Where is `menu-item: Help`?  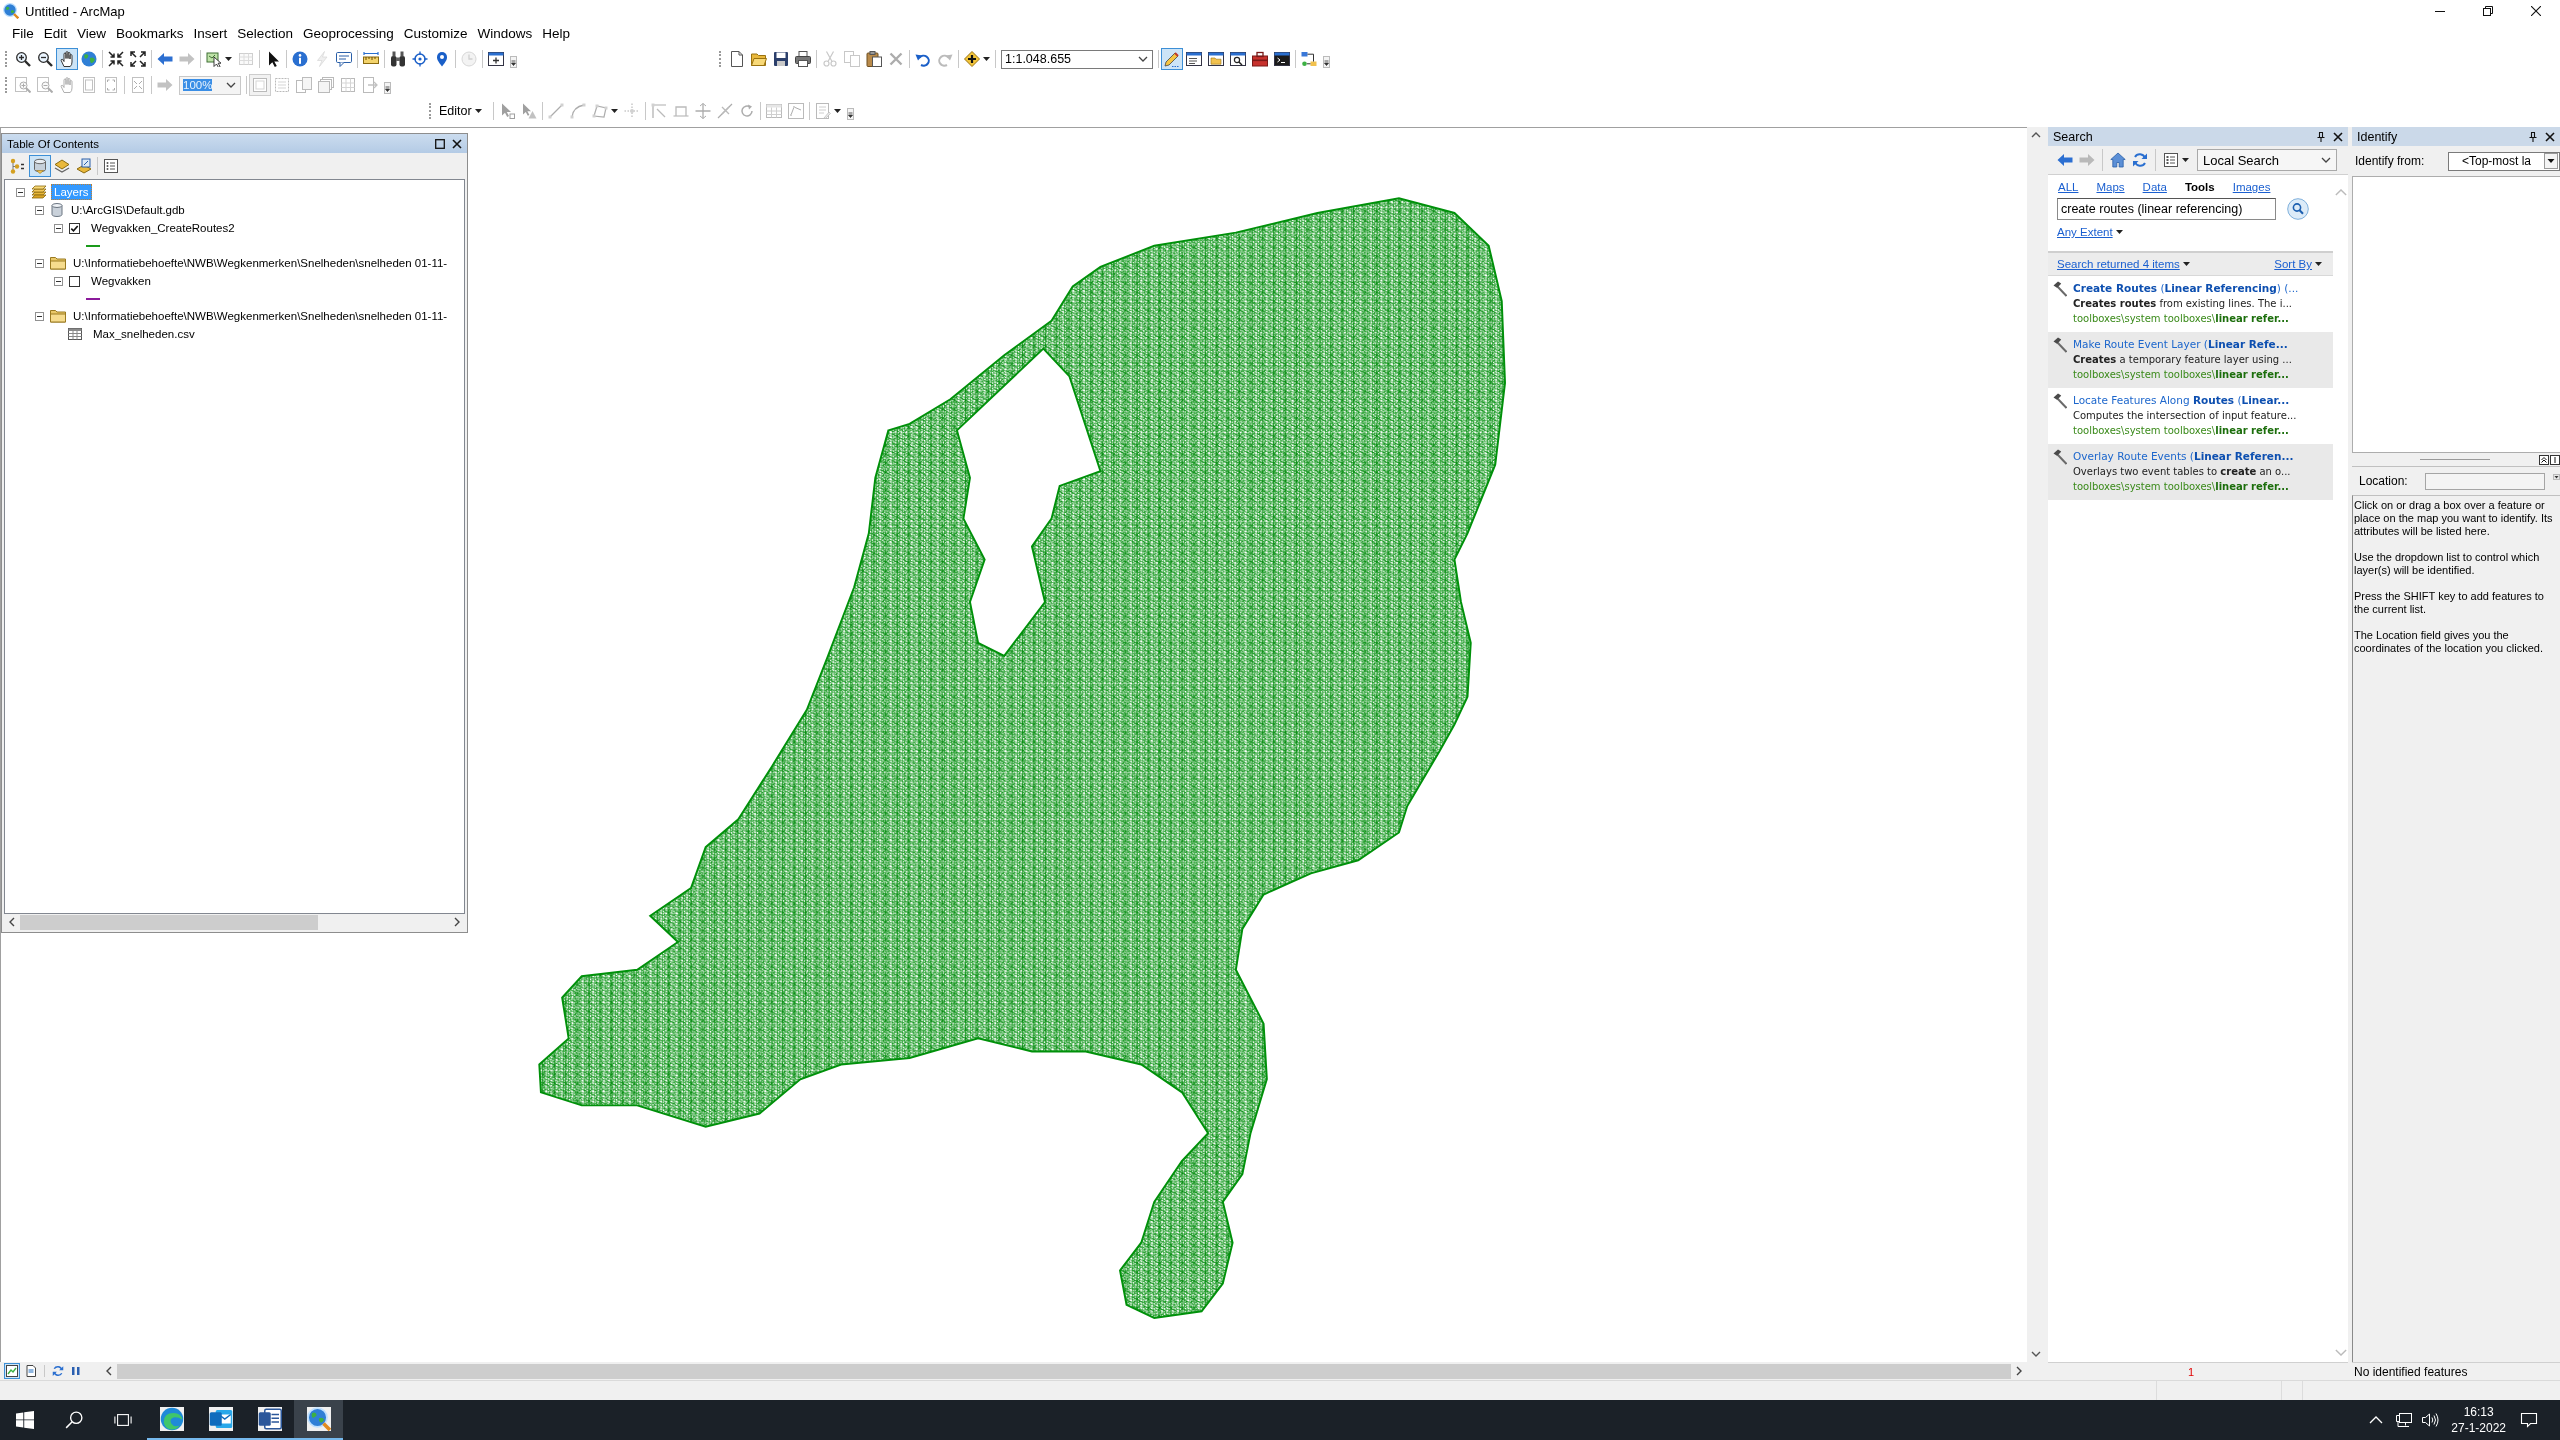
menu-item: Help is located at coordinates (556, 33).